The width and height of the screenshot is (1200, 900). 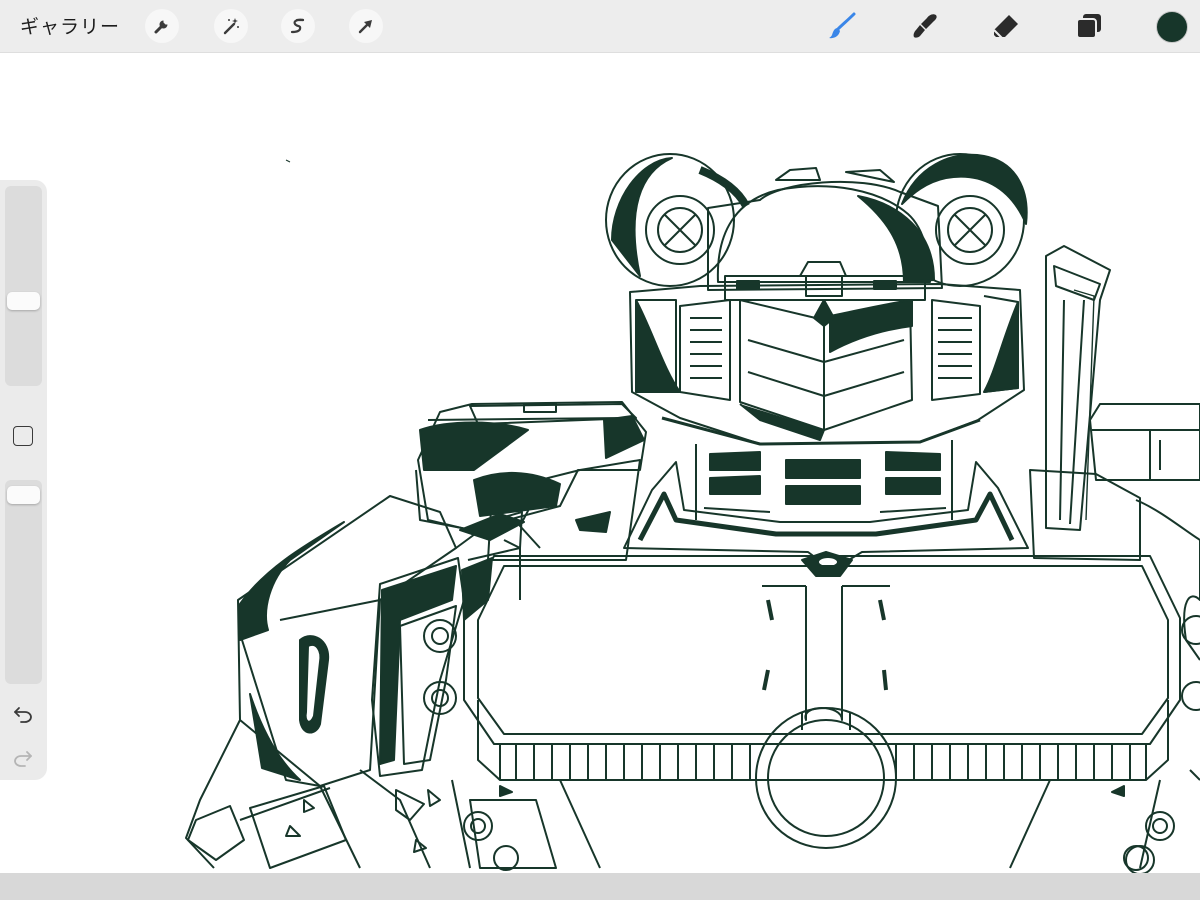 I want to click on wrench-icon, so click(x=161, y=27).